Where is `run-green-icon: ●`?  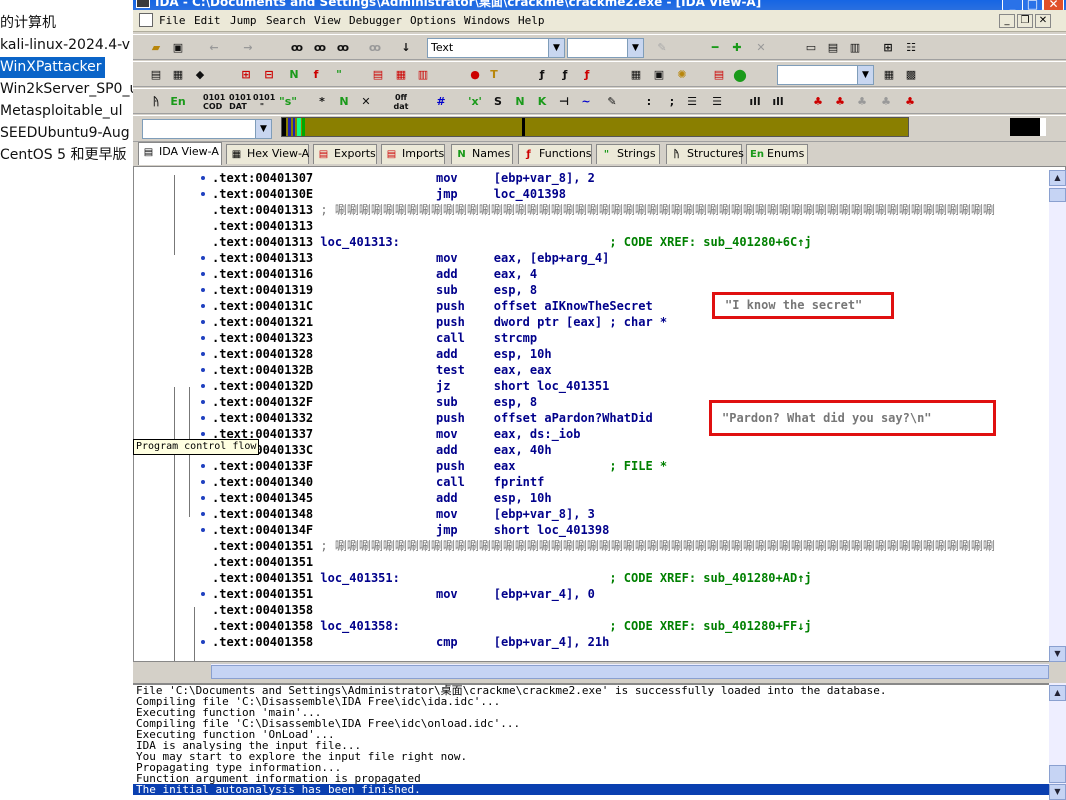 run-green-icon: ● is located at coordinates (740, 75).